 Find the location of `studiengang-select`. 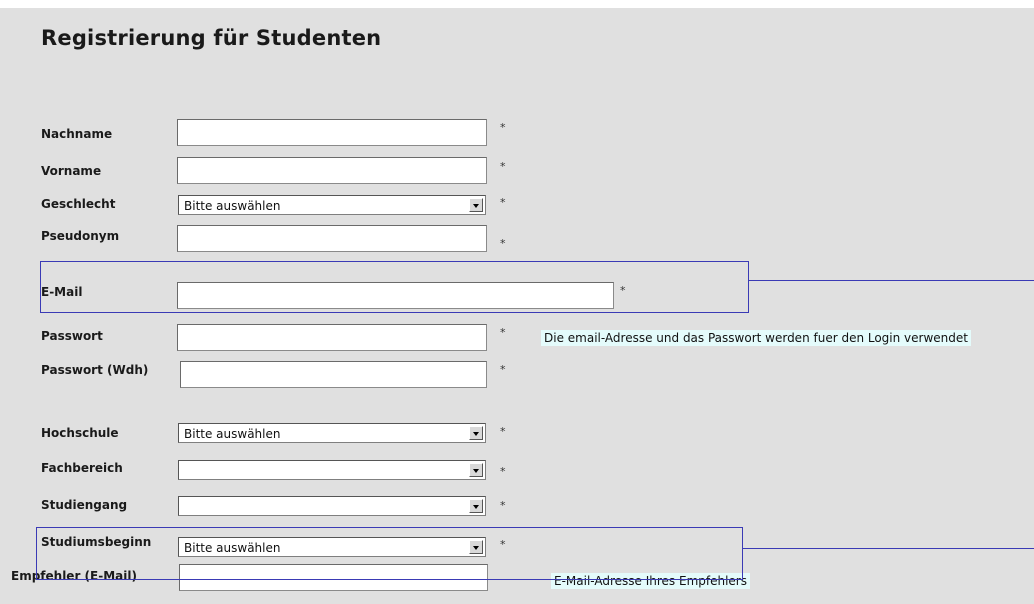

studiengang-select is located at coordinates (332, 506).